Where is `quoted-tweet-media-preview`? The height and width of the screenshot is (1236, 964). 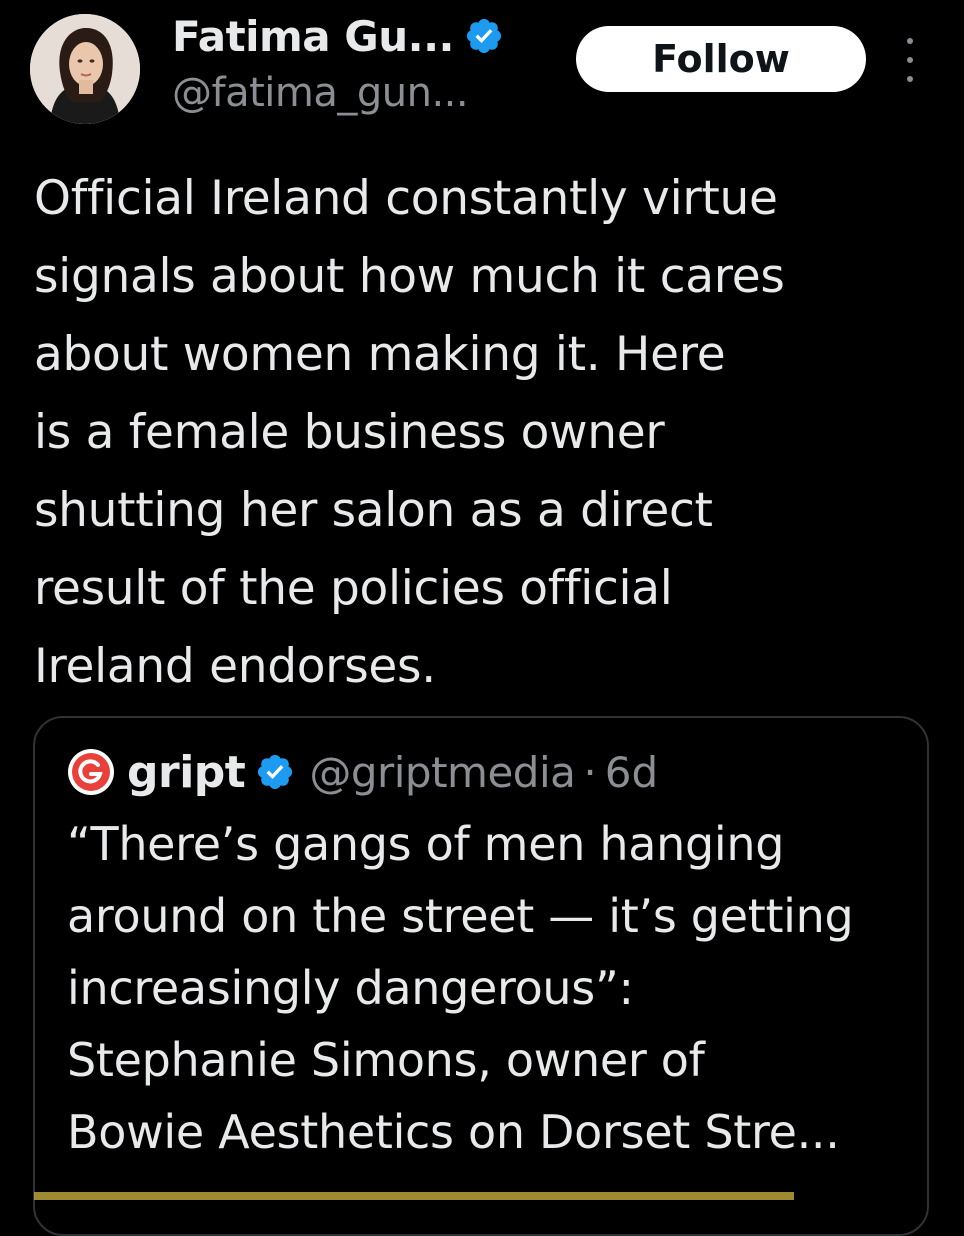 quoted-tweet-media-preview is located at coordinates (414, 1196).